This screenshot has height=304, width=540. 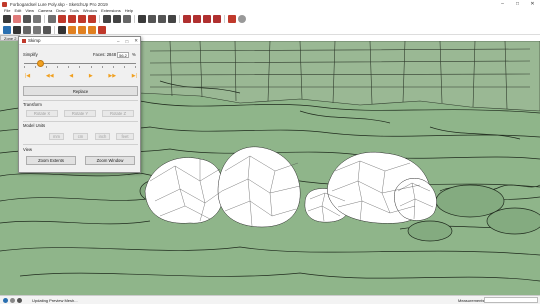 I want to click on hidden-line-icon, so click(x=37, y=29).